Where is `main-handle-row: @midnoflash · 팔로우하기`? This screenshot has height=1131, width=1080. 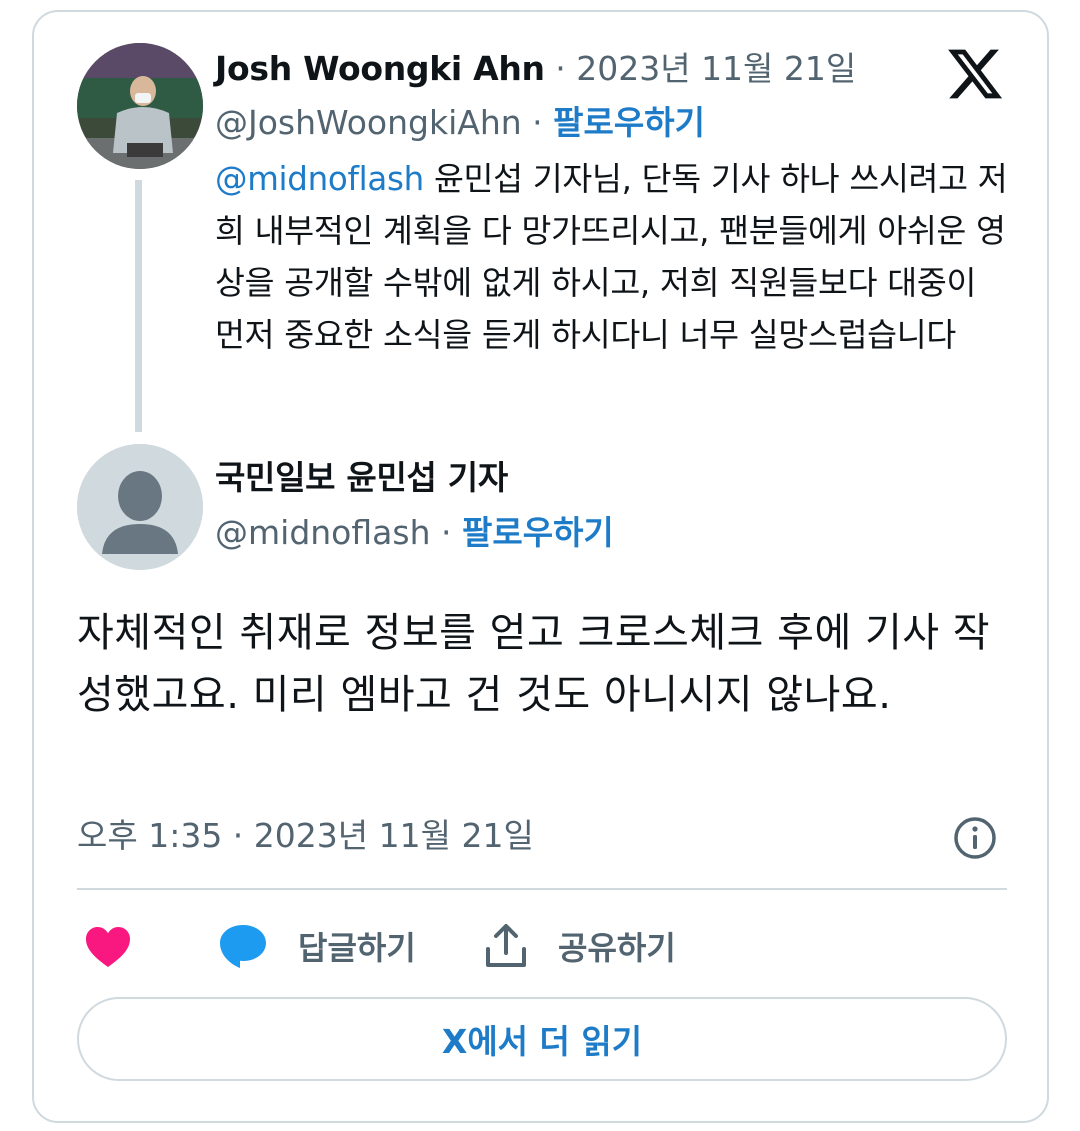
main-handle-row: @midnoflash · 팔로우하기 is located at coordinates (414, 533).